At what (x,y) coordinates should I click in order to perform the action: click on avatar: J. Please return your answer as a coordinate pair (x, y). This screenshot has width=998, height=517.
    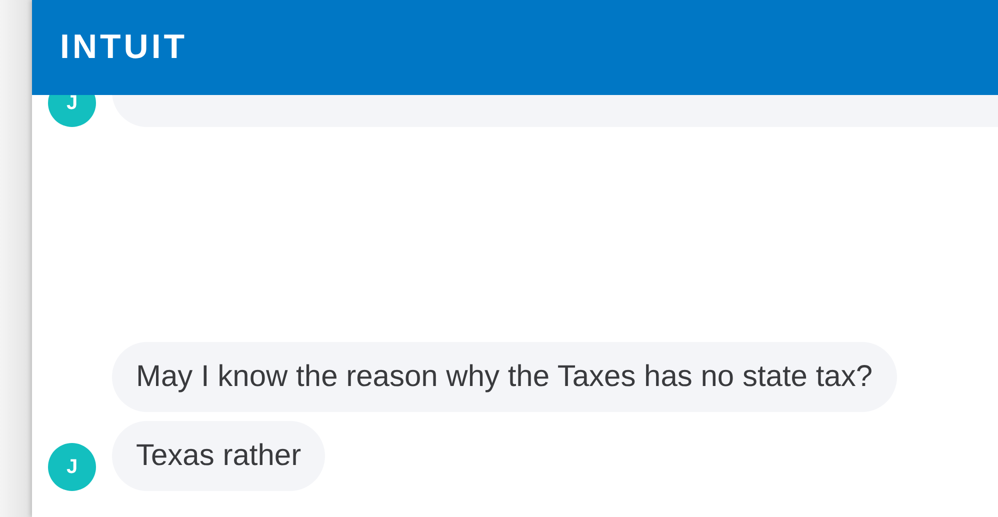
    Looking at the image, I should click on (72, 467).